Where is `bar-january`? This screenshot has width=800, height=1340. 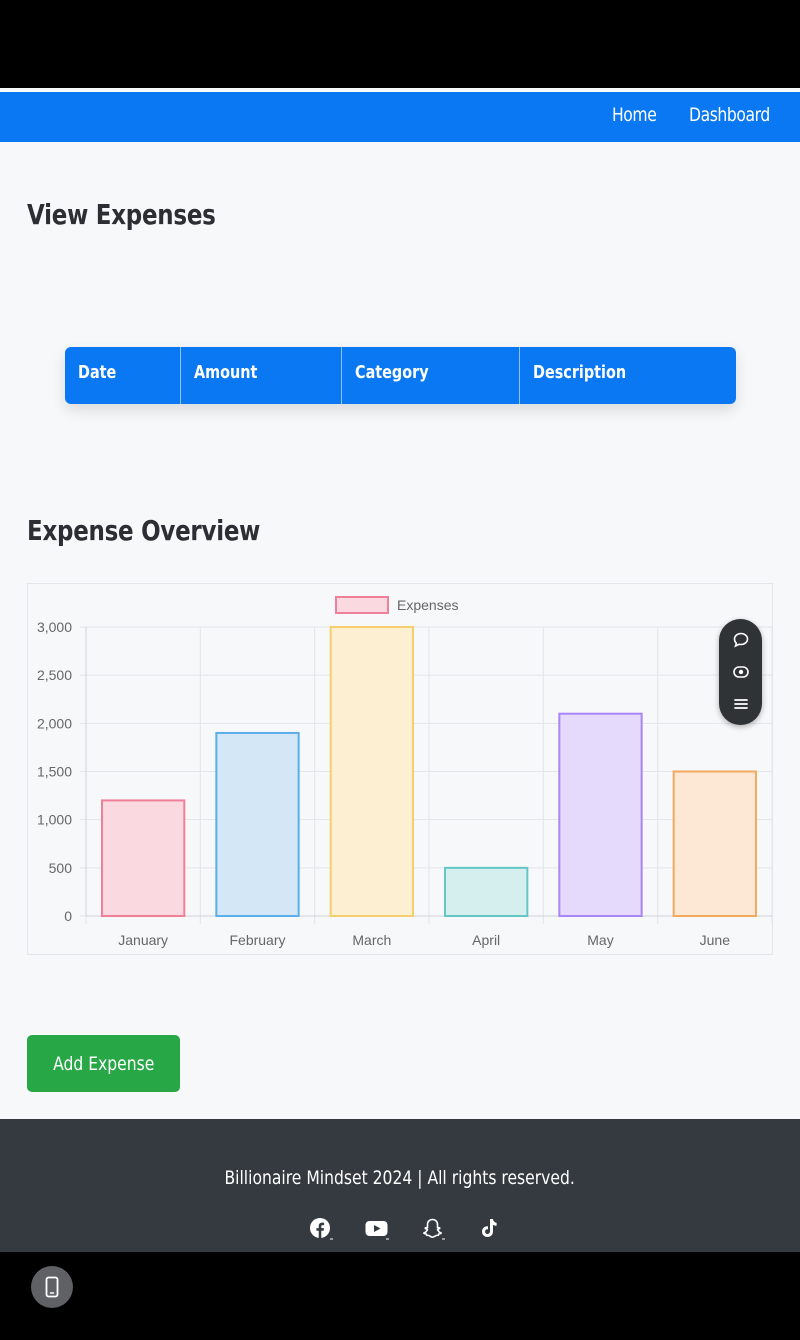 bar-january is located at coordinates (143, 858).